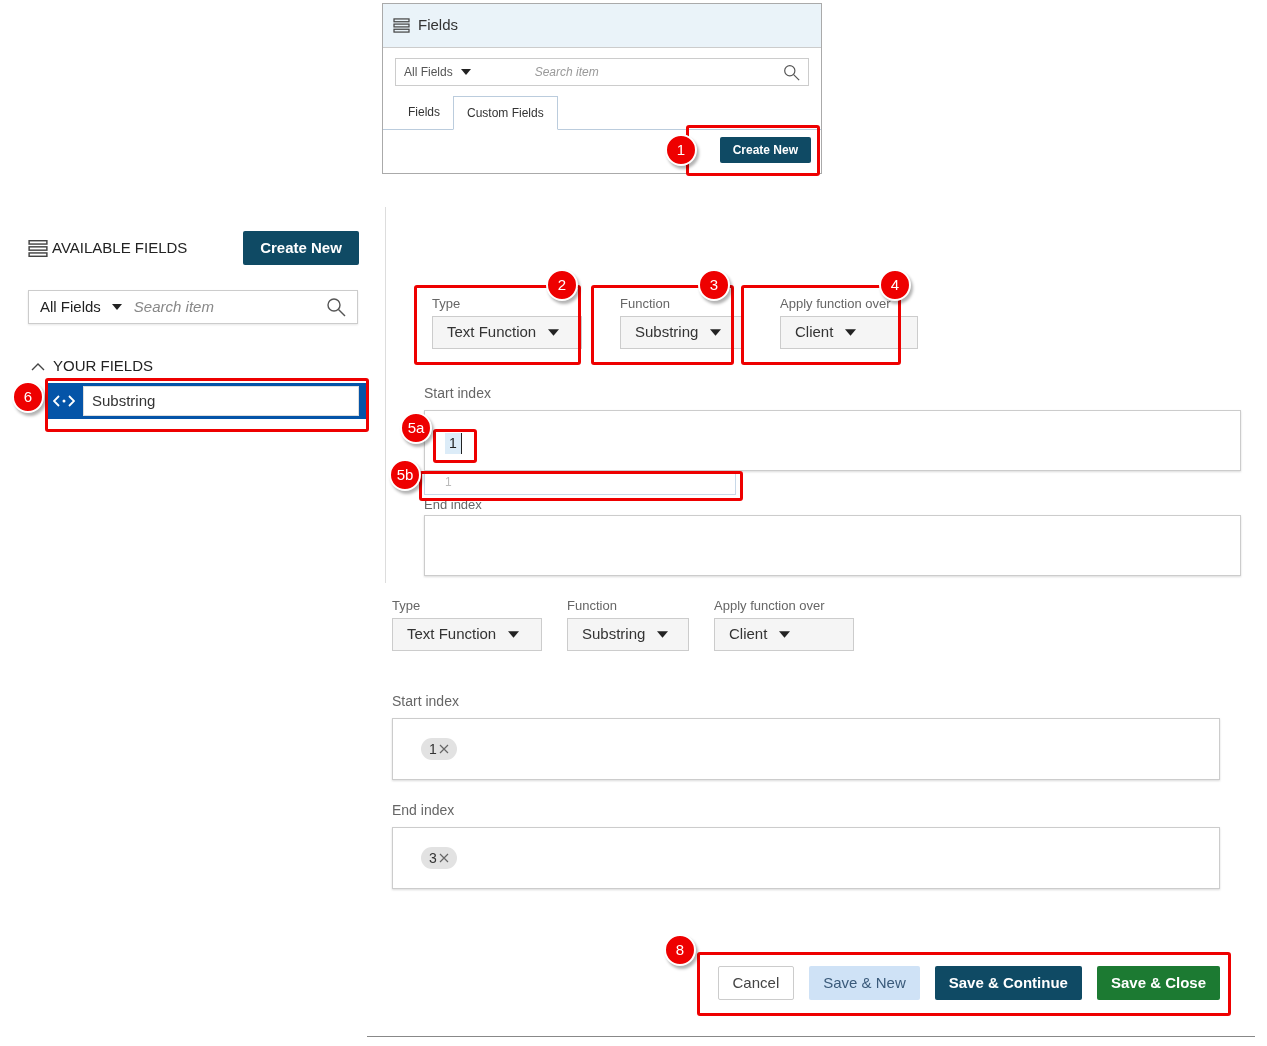 The image size is (1267, 1046). What do you see at coordinates (832, 545) in the screenshot?
I see `input-field` at bounding box center [832, 545].